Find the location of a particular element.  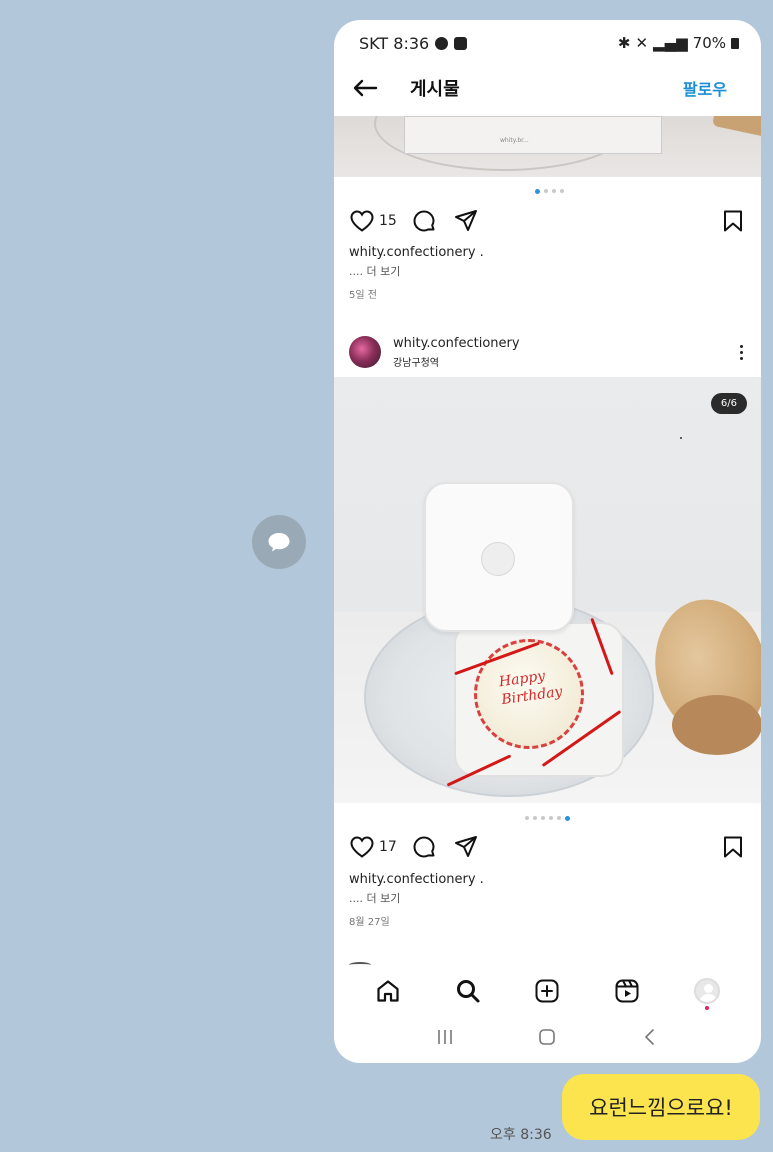

battery-level: 70% is located at coordinates (709, 43).